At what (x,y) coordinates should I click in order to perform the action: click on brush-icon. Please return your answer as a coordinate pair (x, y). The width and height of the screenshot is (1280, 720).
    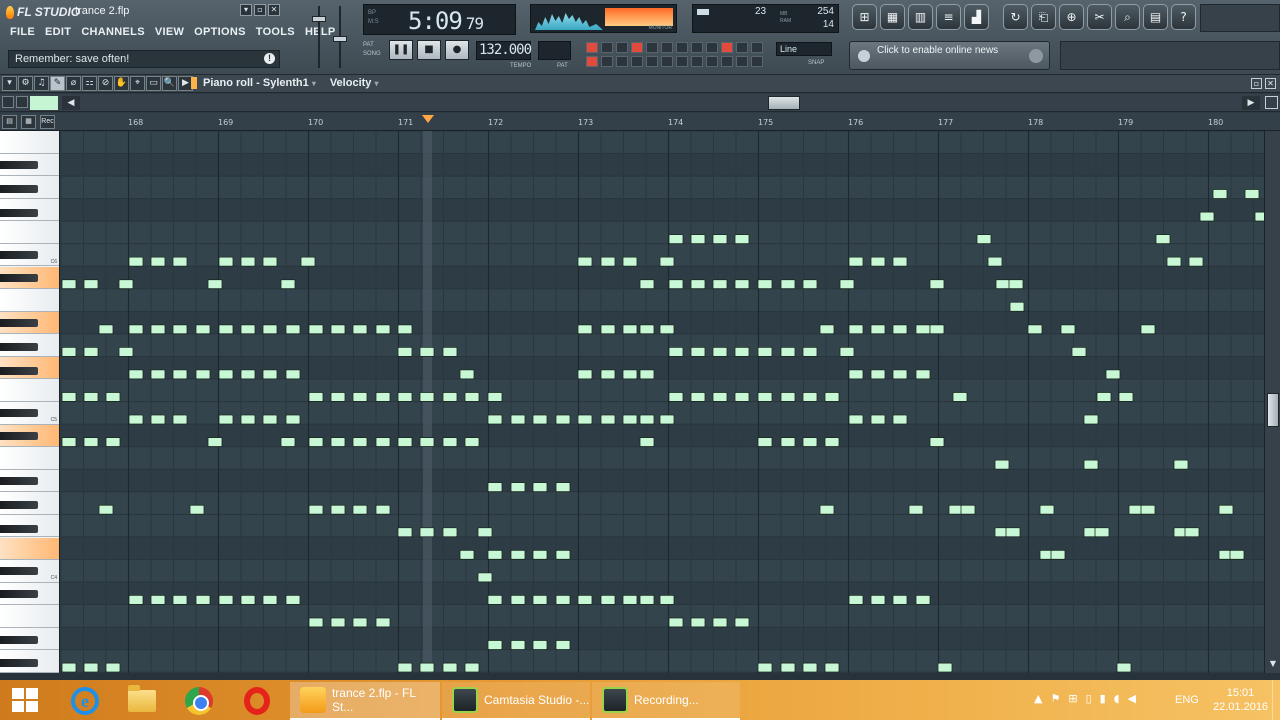
    Looking at the image, I should click on (22, 102).